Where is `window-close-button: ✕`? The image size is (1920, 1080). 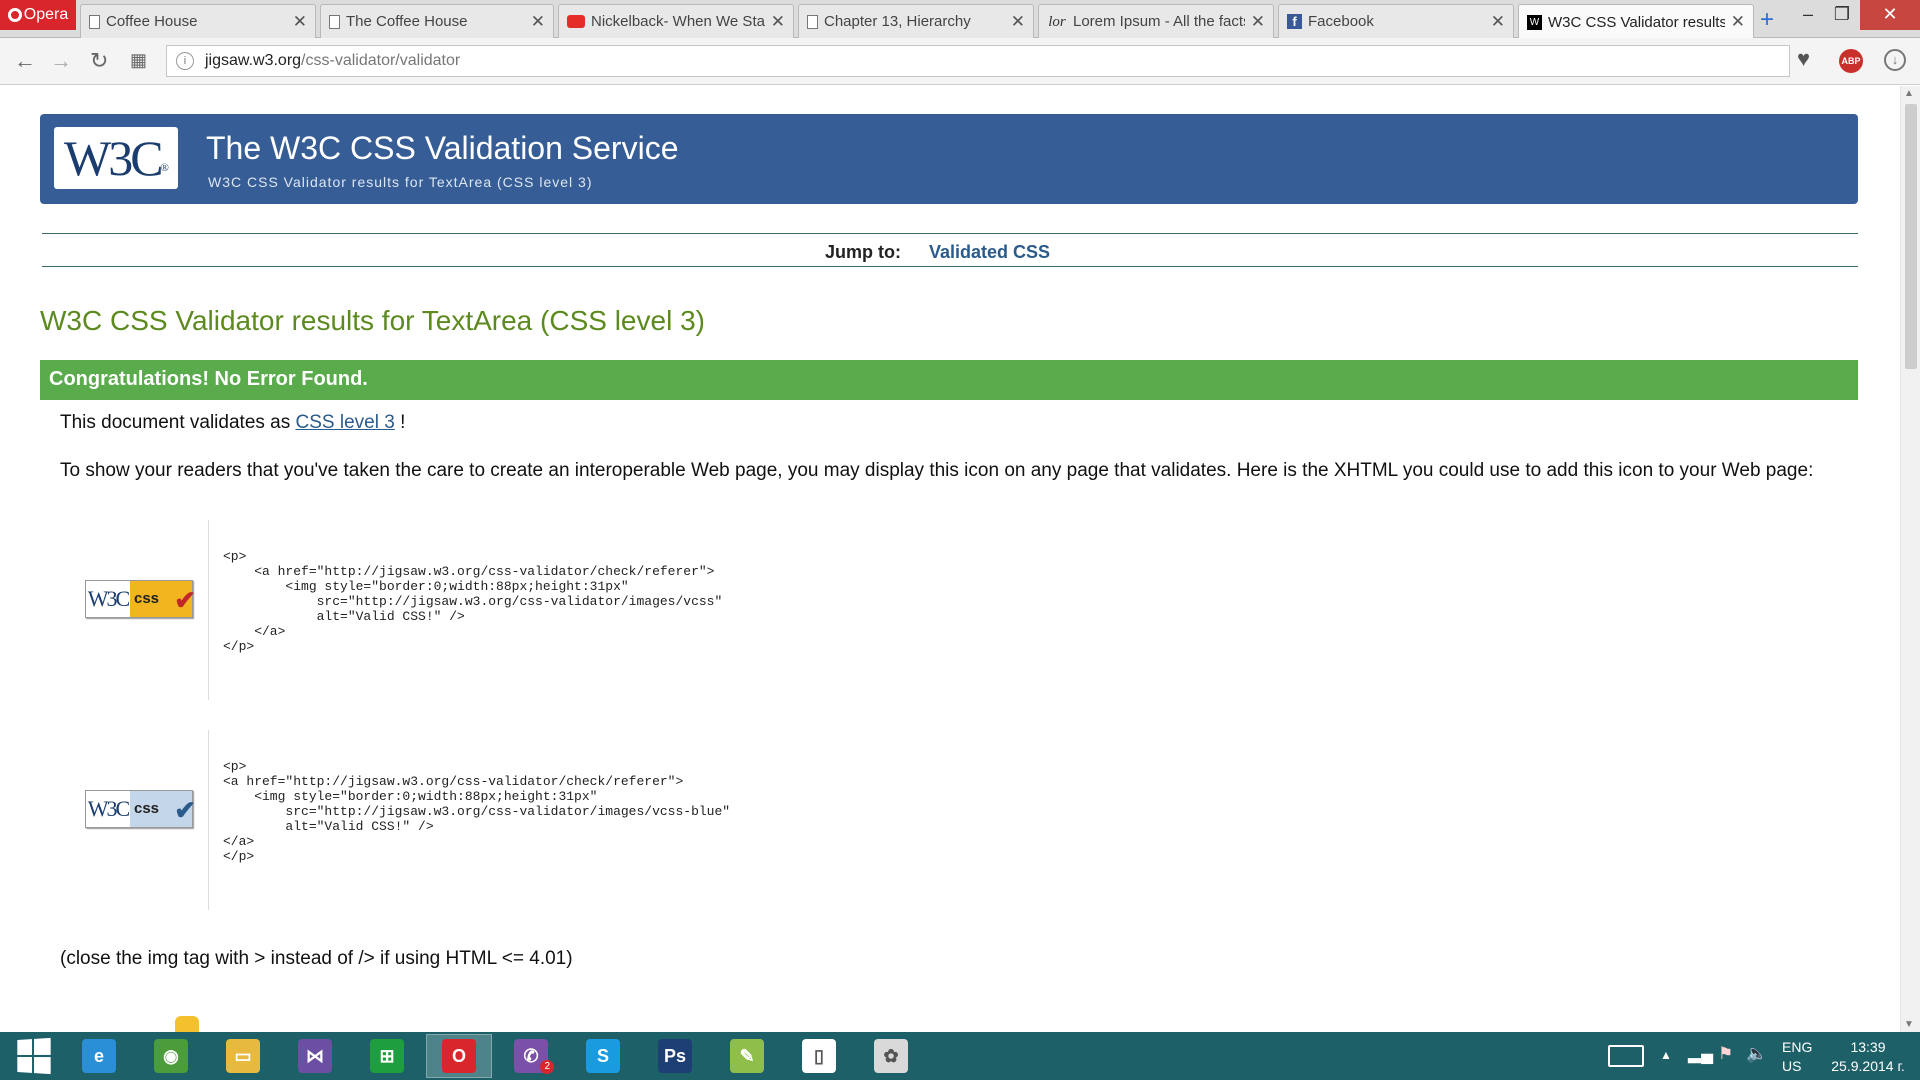 window-close-button: ✕ is located at coordinates (1890, 15).